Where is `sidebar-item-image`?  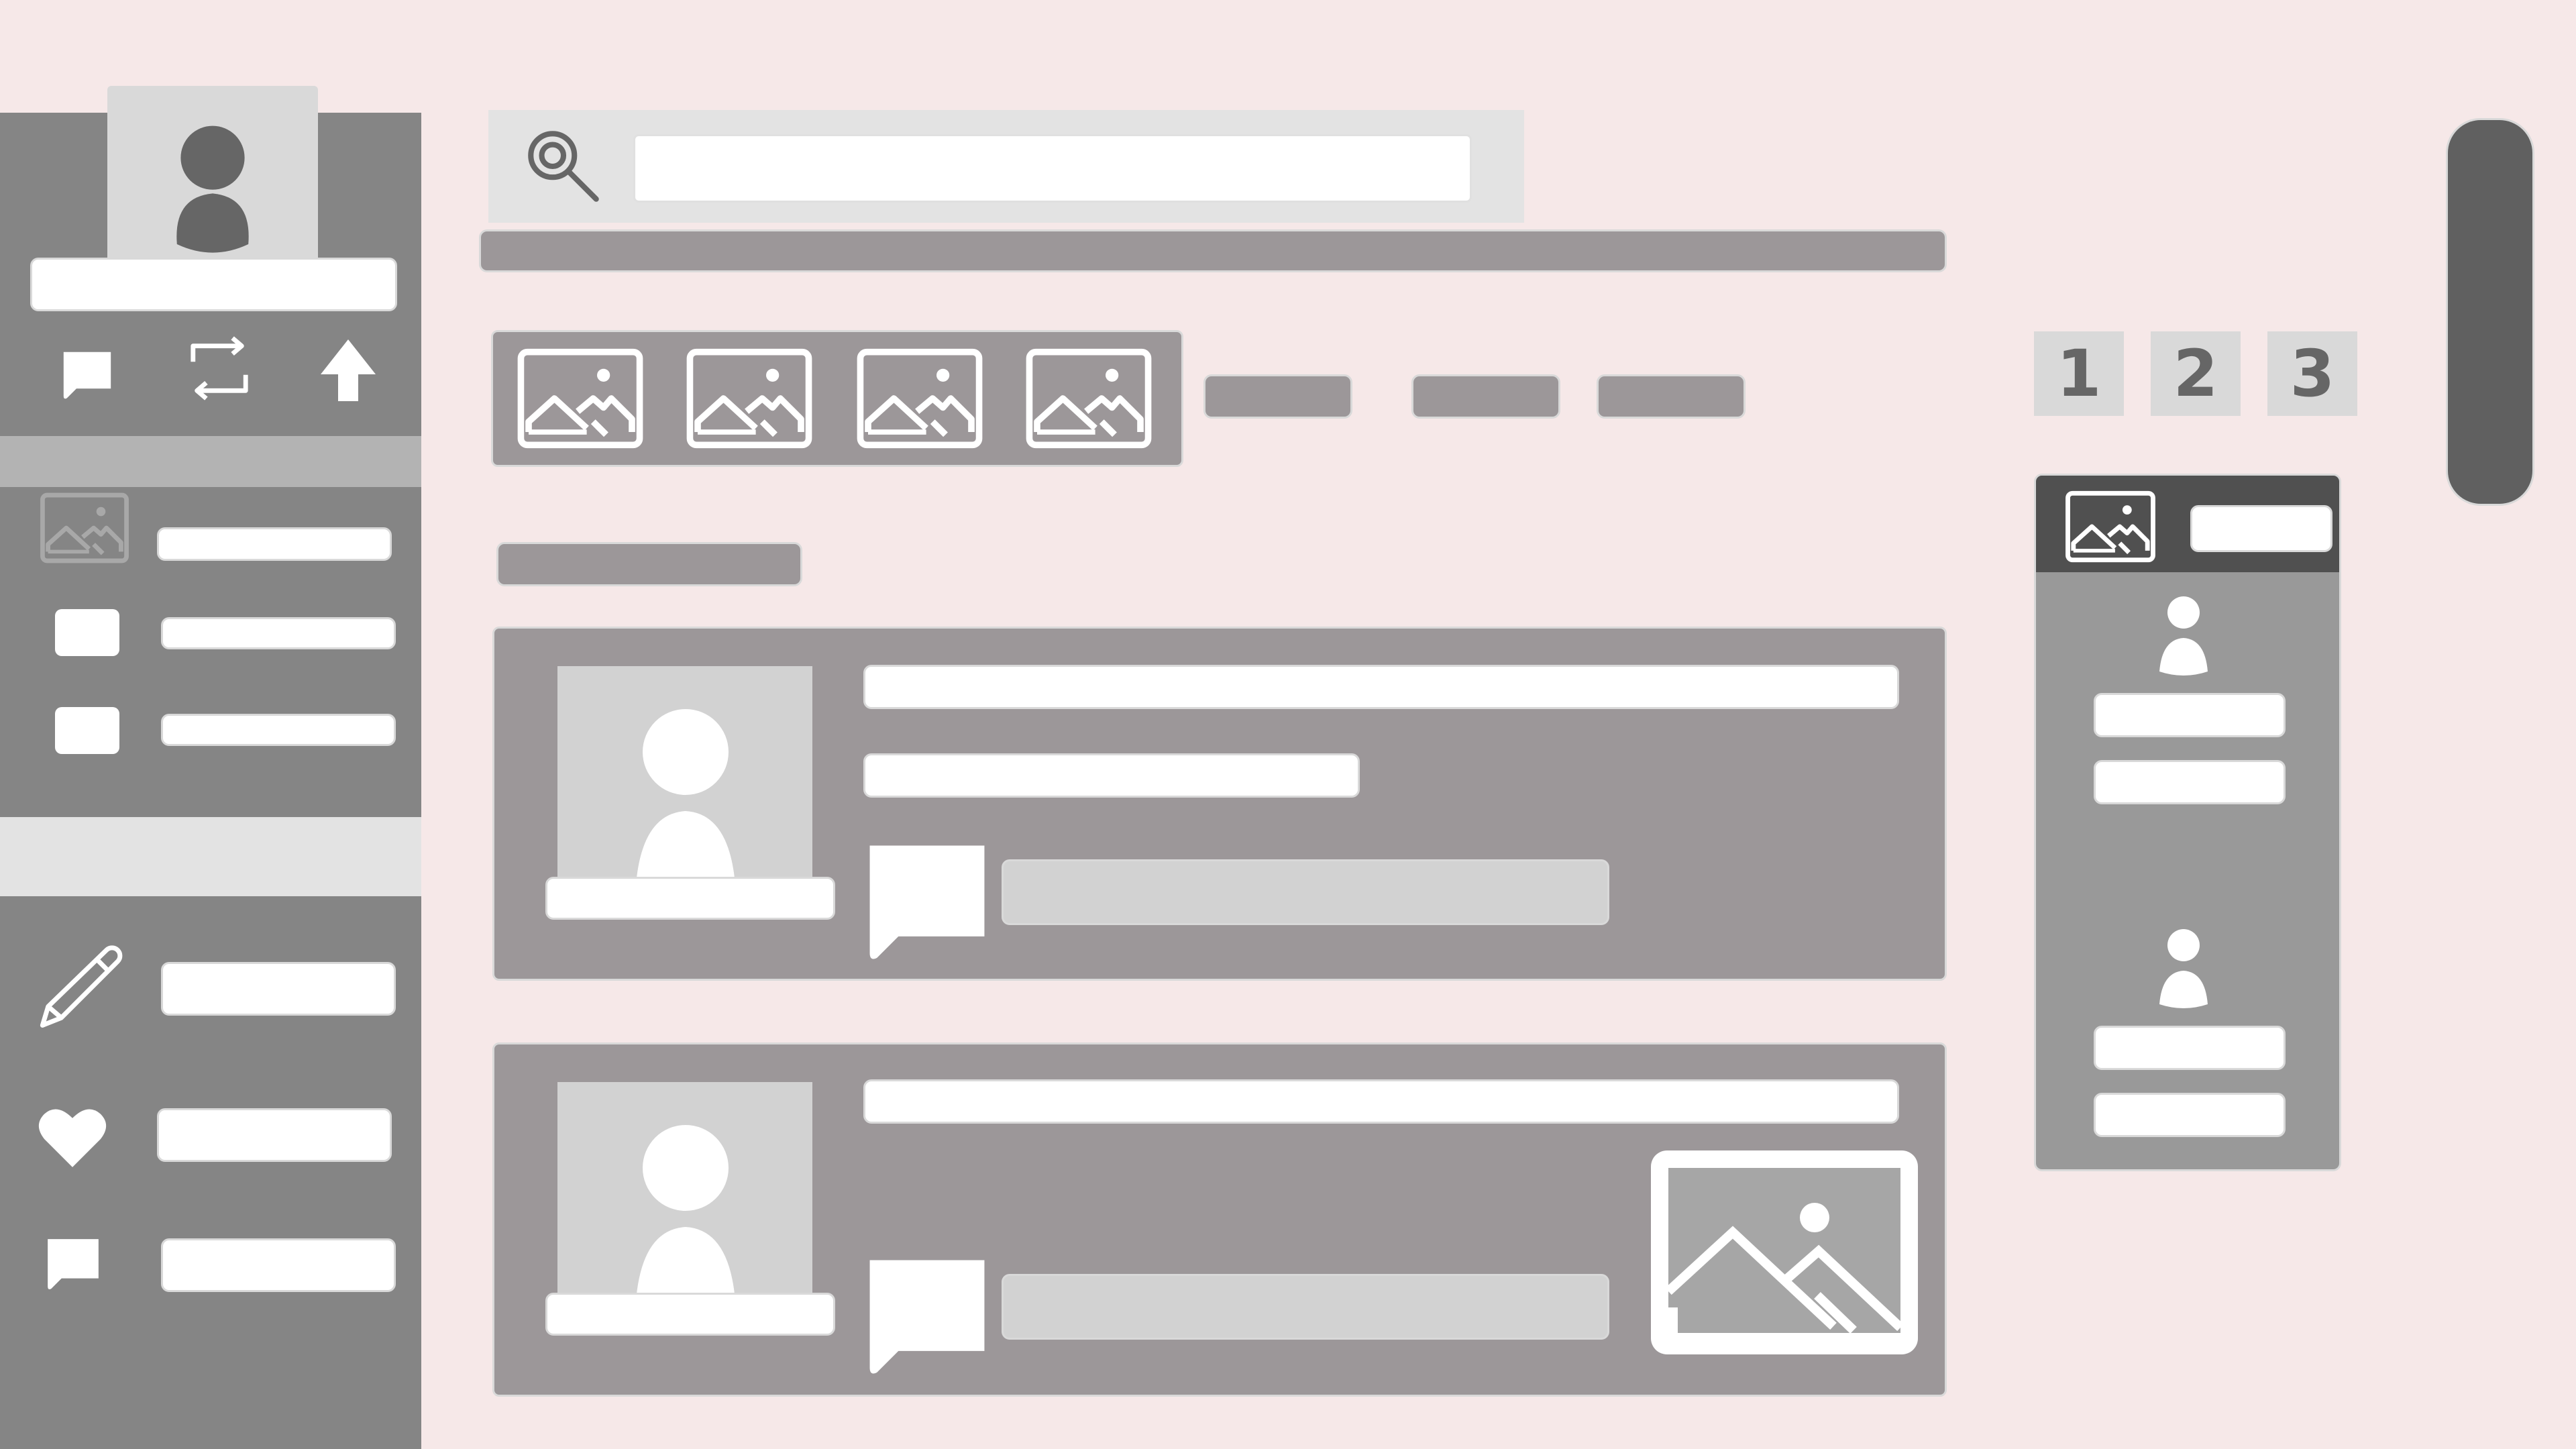 sidebar-item-image is located at coordinates (210, 540).